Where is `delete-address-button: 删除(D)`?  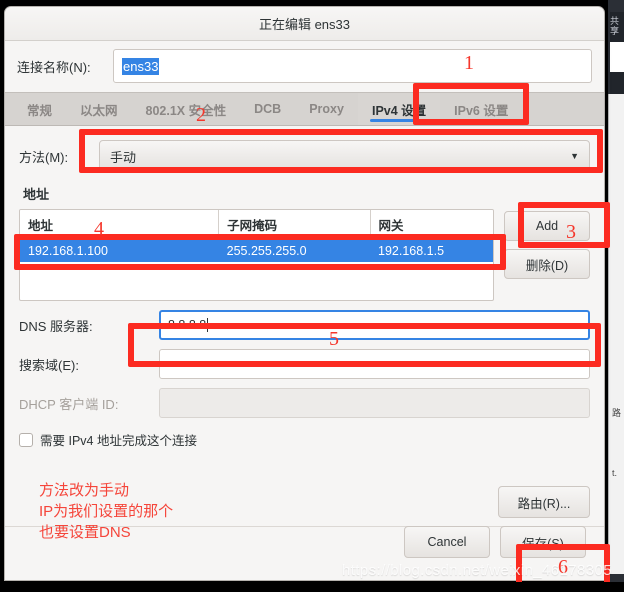
delete-address-button: 删除(D) is located at coordinates (547, 264).